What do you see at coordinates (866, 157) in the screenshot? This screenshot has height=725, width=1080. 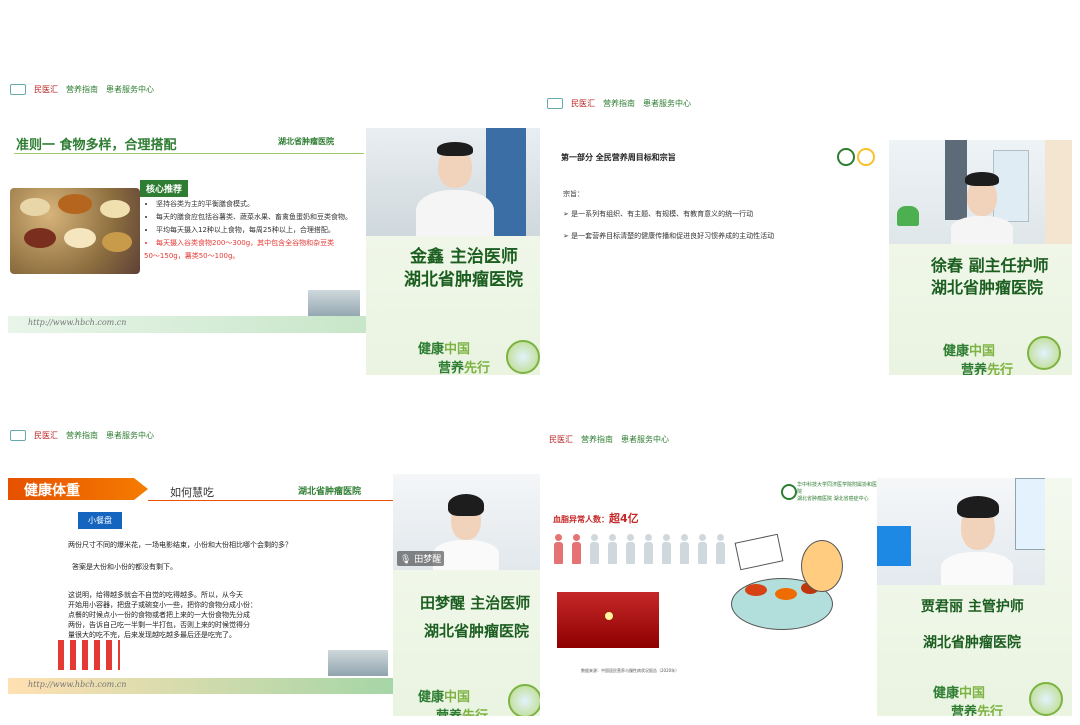 I see `nutrition-logo-icon` at bounding box center [866, 157].